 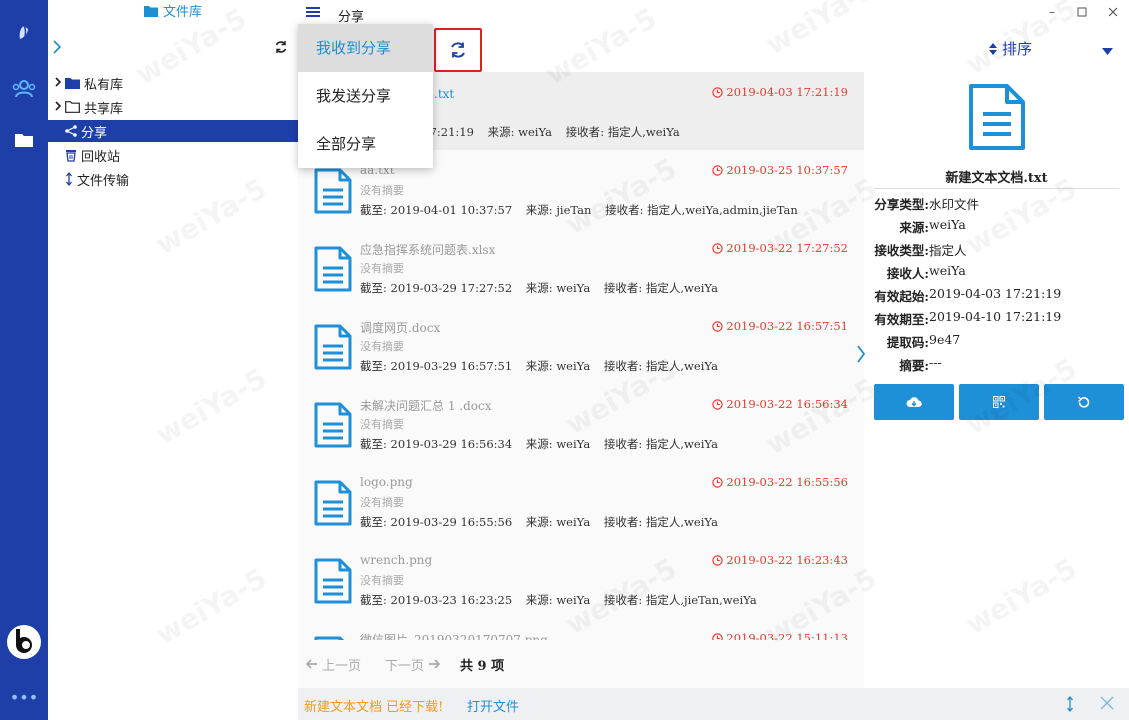 What do you see at coordinates (1113, 12) in the screenshot?
I see `close-window-icon` at bounding box center [1113, 12].